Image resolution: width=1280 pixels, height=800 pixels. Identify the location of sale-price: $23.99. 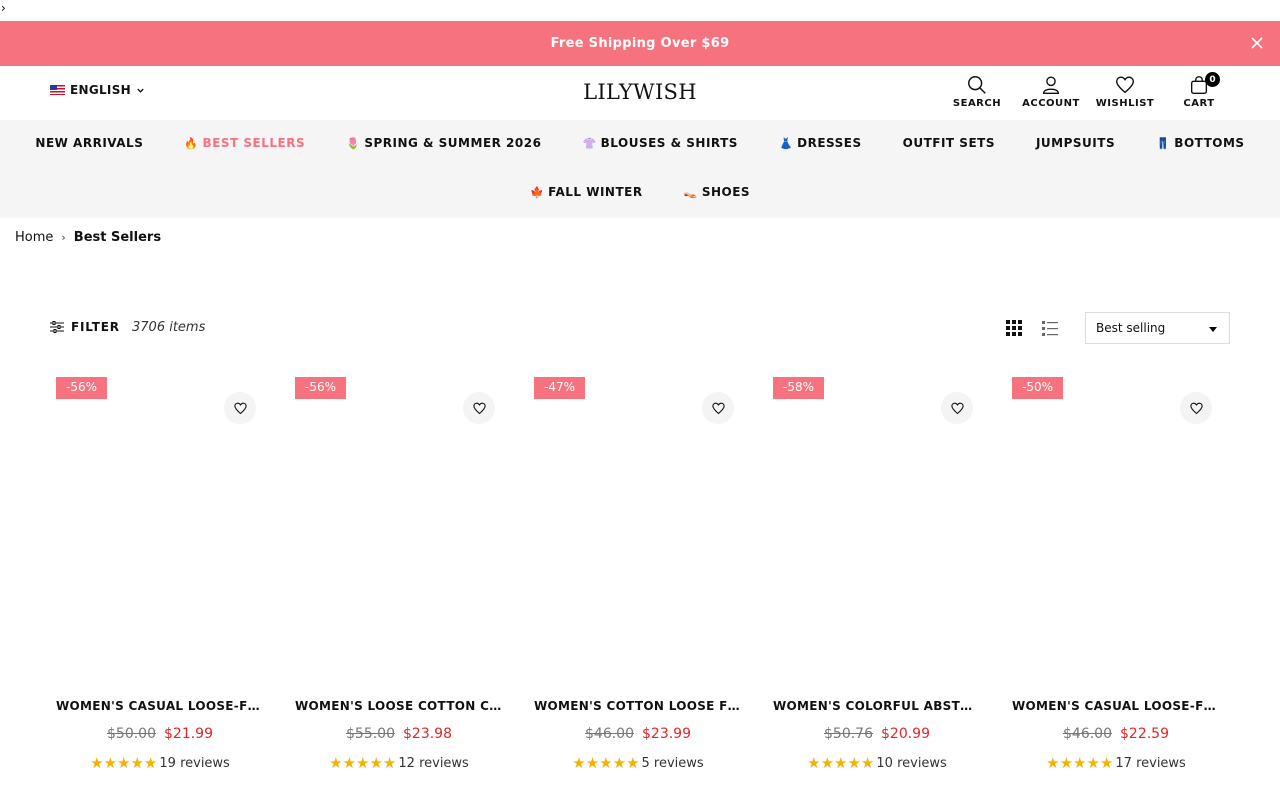
(666, 734).